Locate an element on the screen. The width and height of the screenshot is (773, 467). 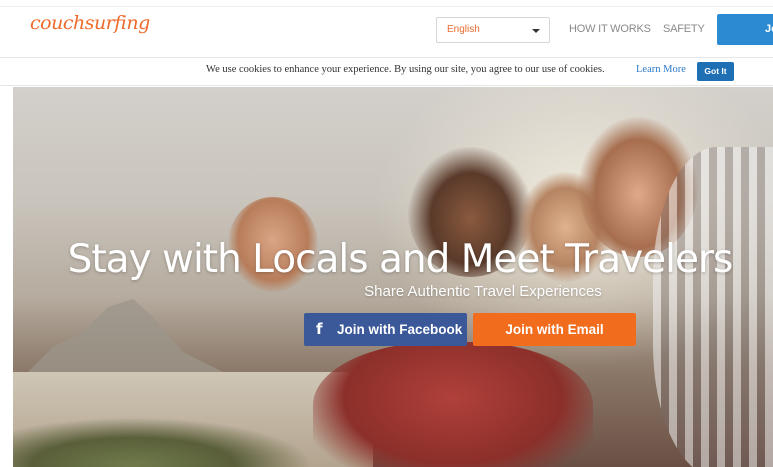
top-divider is located at coordinates (386, 6).